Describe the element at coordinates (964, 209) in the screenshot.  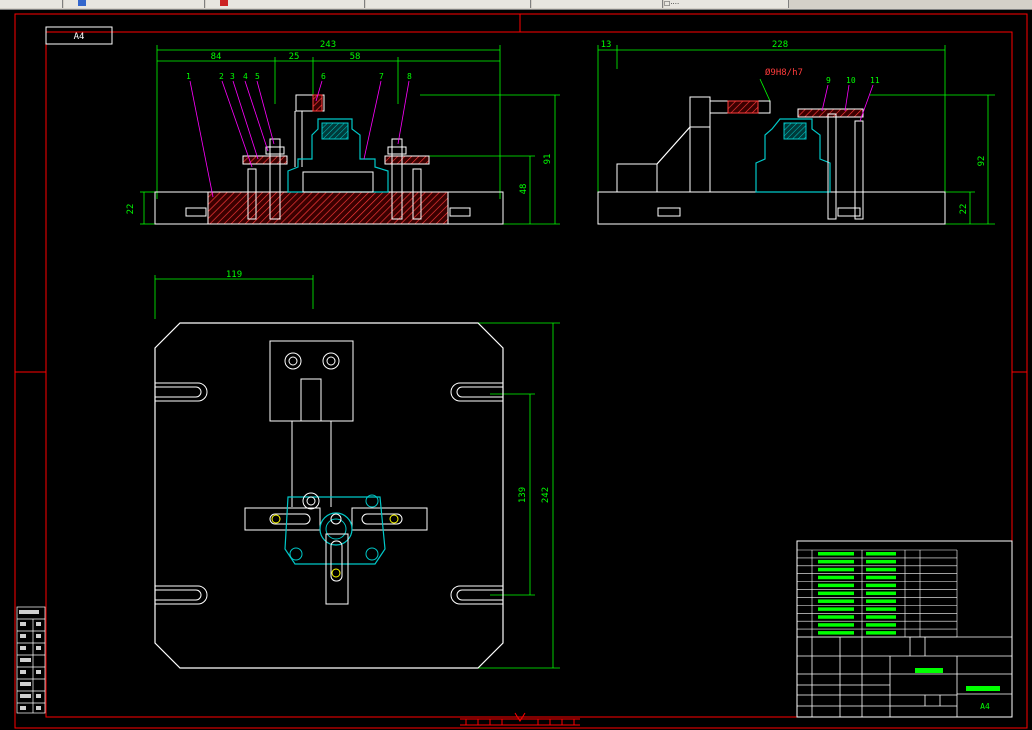
I see `dim-22-side: 22` at that location.